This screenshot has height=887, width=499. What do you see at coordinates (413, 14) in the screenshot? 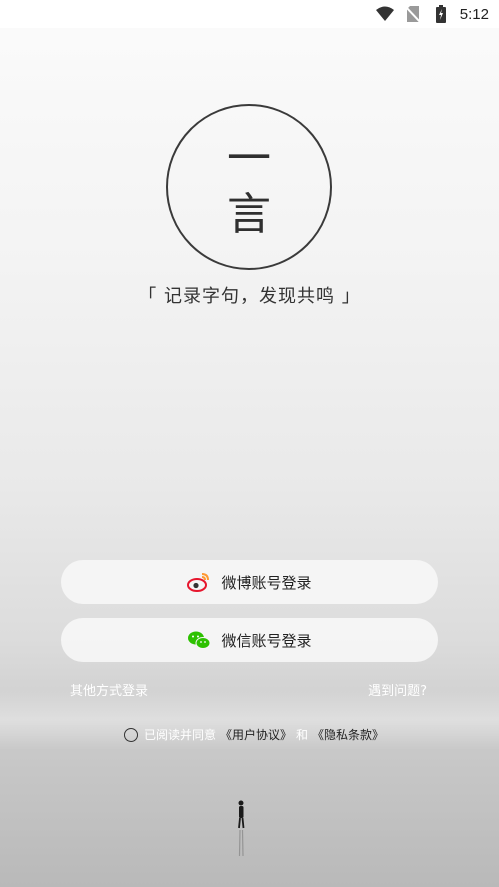
I see `no-sim-icon` at bounding box center [413, 14].